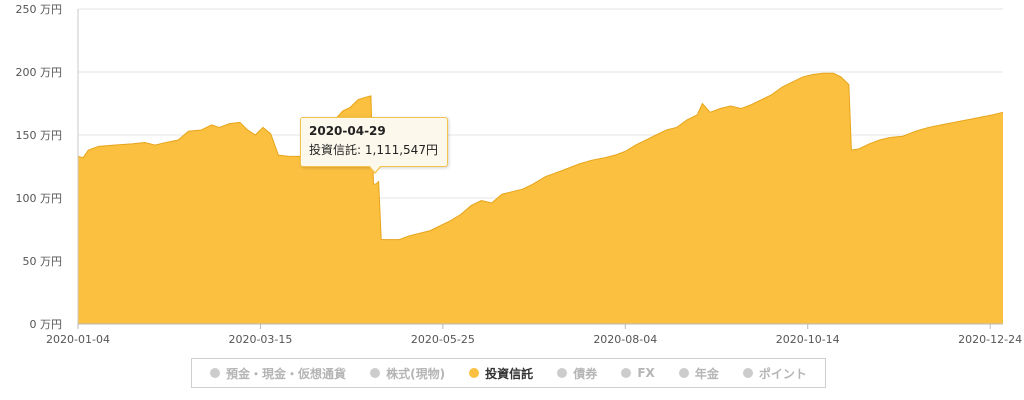 Image resolution: width=1024 pixels, height=400 pixels. I want to click on tooltip-value-line: 投資信託: 1,111,547円, so click(374, 149).